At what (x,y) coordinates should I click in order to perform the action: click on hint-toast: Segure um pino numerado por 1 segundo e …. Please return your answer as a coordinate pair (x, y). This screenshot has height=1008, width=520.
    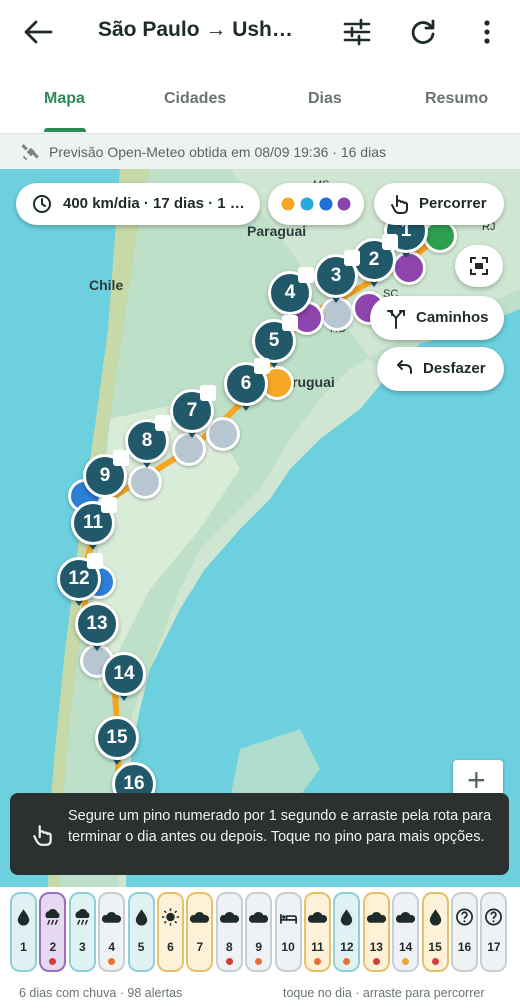
    Looking at the image, I should click on (259, 834).